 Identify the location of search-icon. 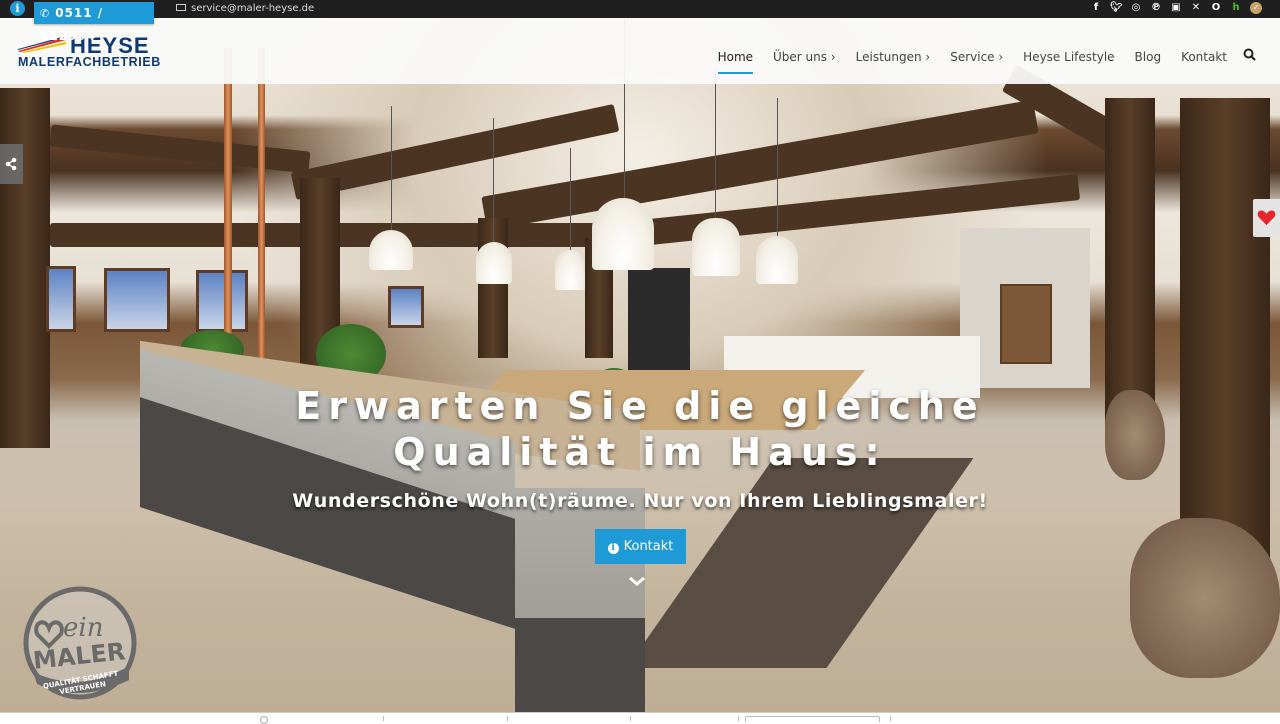
(1248, 51).